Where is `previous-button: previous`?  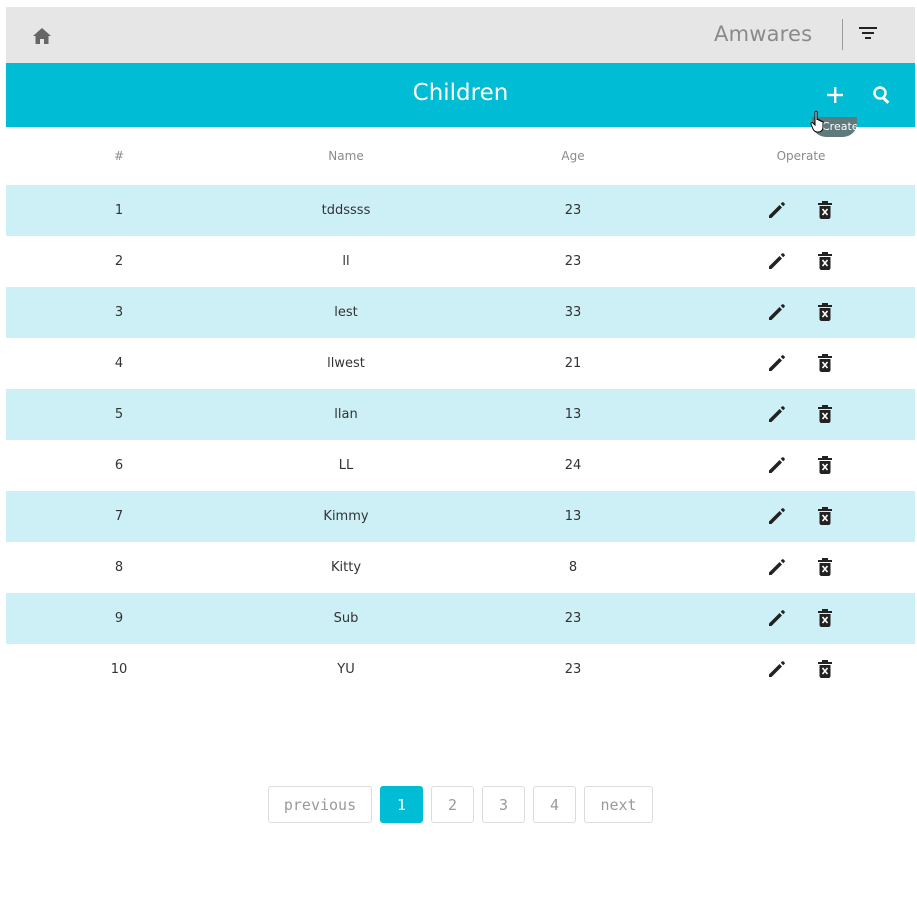
previous-button: previous is located at coordinates (320, 804).